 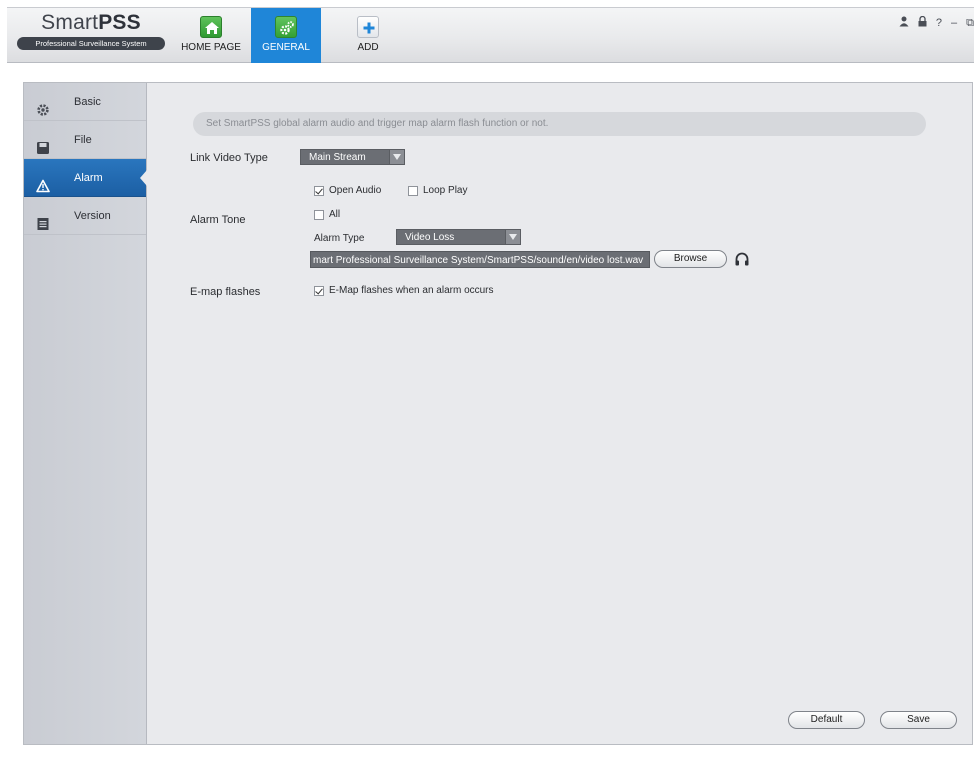 What do you see at coordinates (211, 27) in the screenshot?
I see `home-icon` at bounding box center [211, 27].